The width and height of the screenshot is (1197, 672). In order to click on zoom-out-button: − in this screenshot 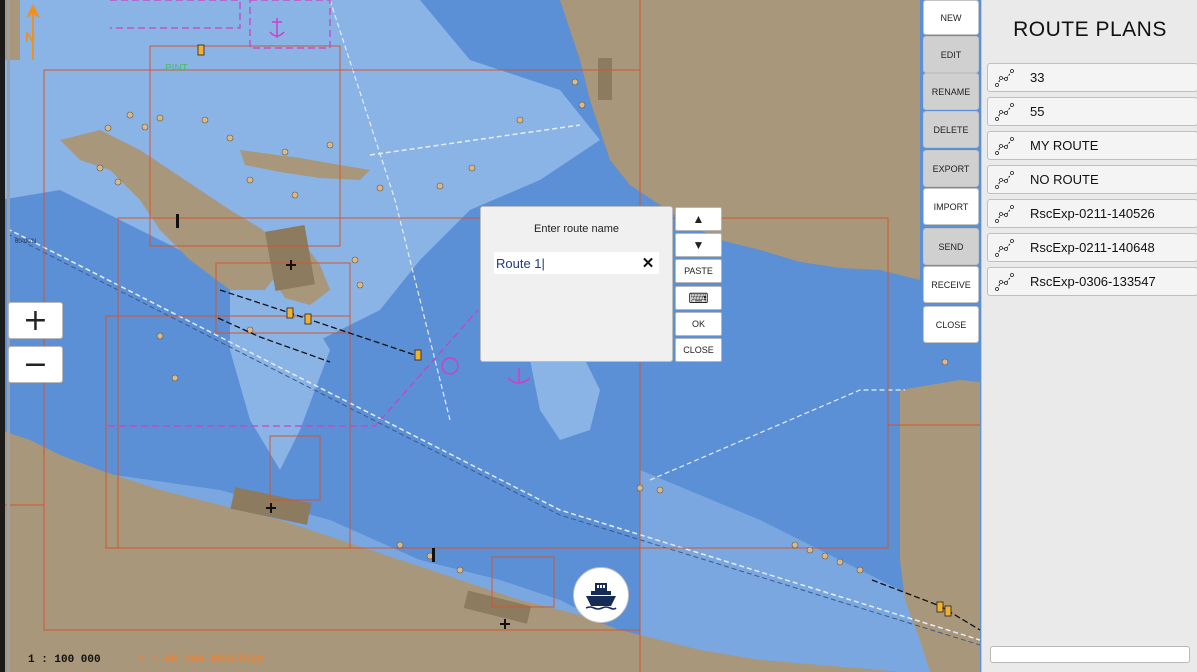, I will do `click(35, 364)`.